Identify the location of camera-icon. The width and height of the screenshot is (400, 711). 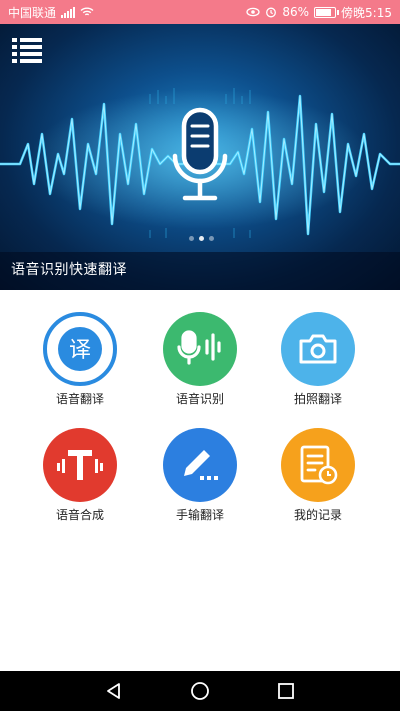
(318, 349).